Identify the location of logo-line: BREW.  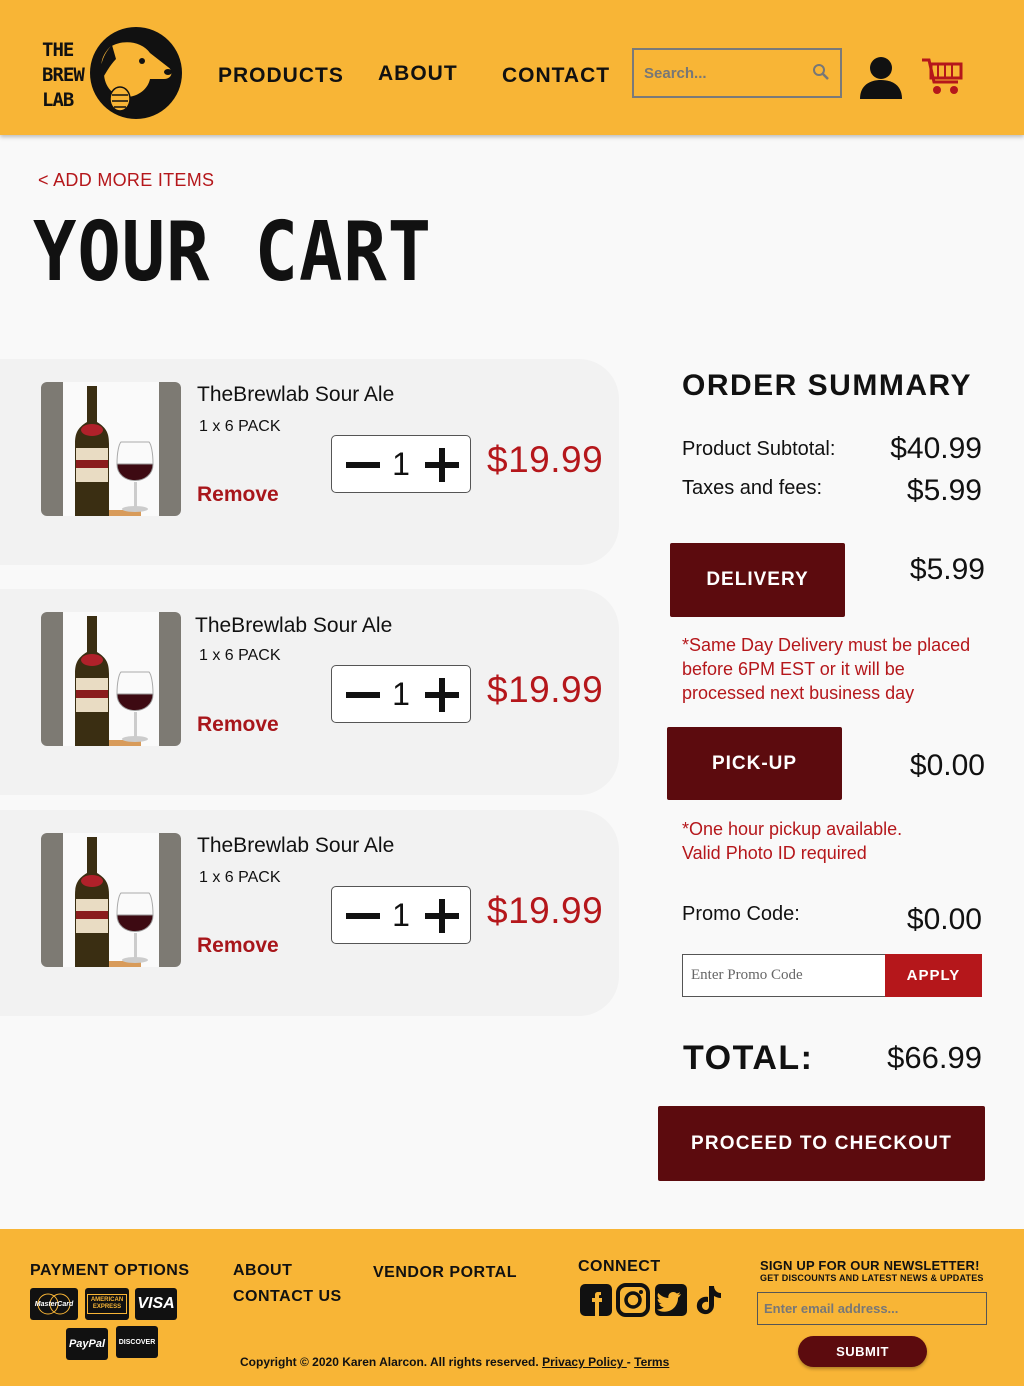
(63, 75).